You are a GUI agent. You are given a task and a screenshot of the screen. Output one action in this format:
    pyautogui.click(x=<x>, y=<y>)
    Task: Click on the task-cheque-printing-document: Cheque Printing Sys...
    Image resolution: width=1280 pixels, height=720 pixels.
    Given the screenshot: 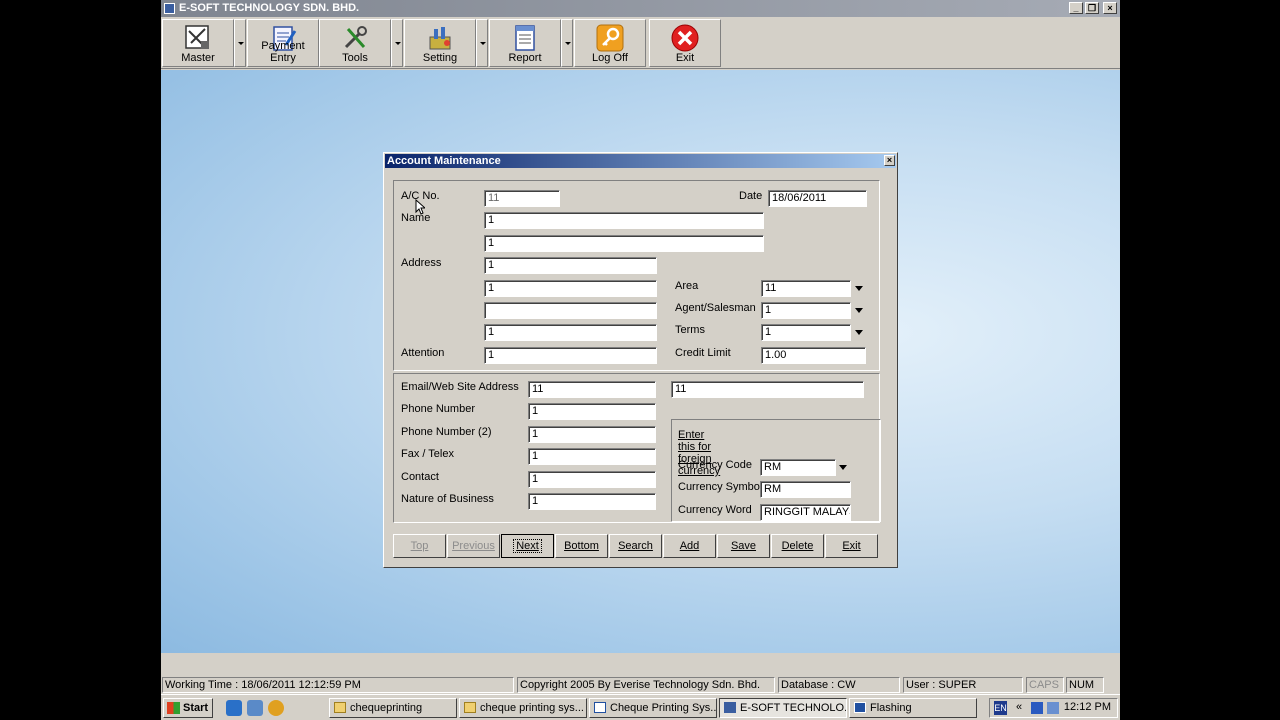 What is the action you would take?
    pyautogui.click(x=653, y=708)
    